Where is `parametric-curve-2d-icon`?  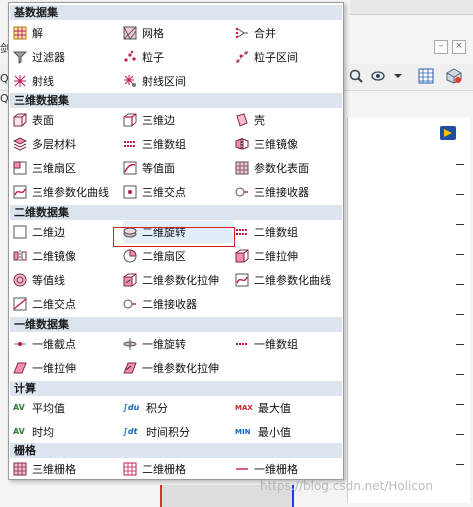
parametric-curve-2d-icon is located at coordinates (242, 280).